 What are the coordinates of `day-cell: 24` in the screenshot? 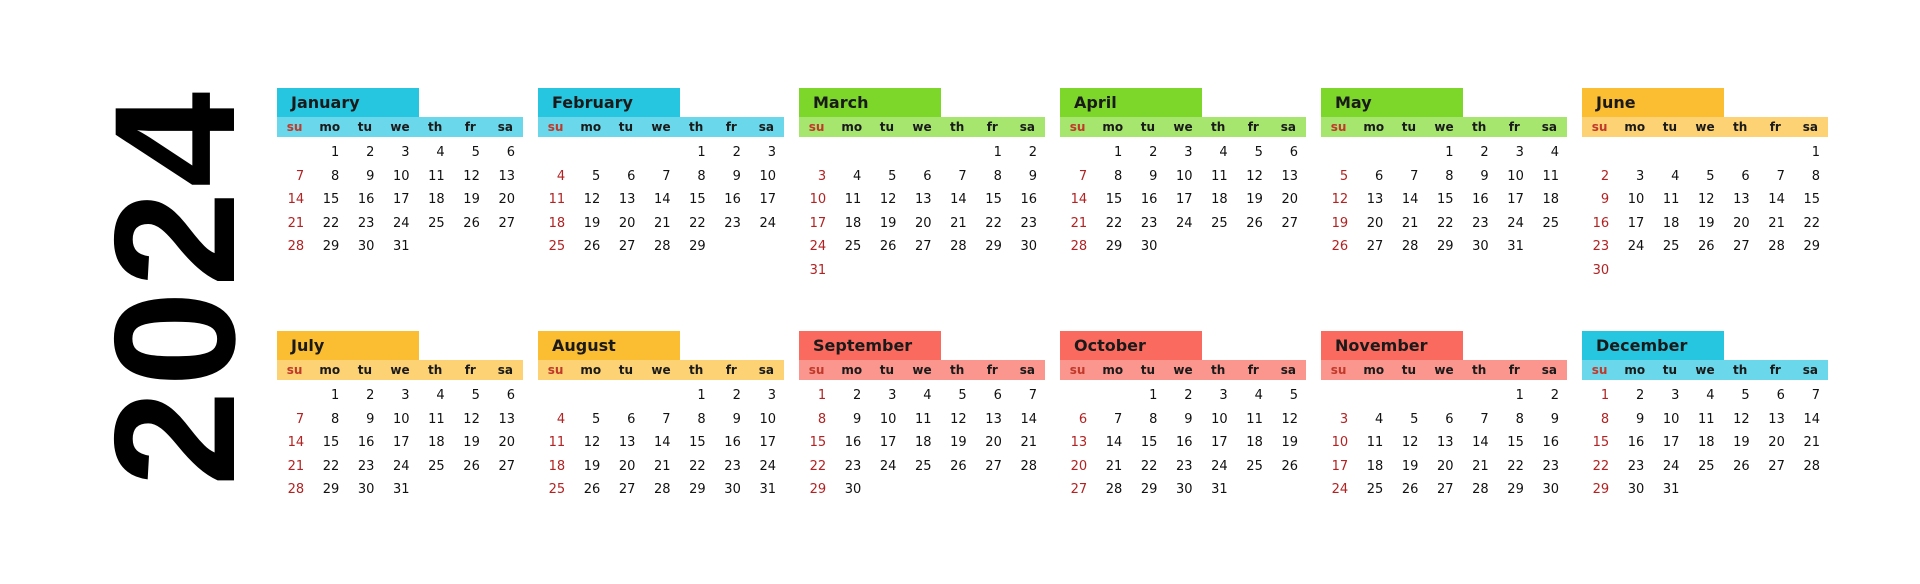 It's located at (1184, 223).